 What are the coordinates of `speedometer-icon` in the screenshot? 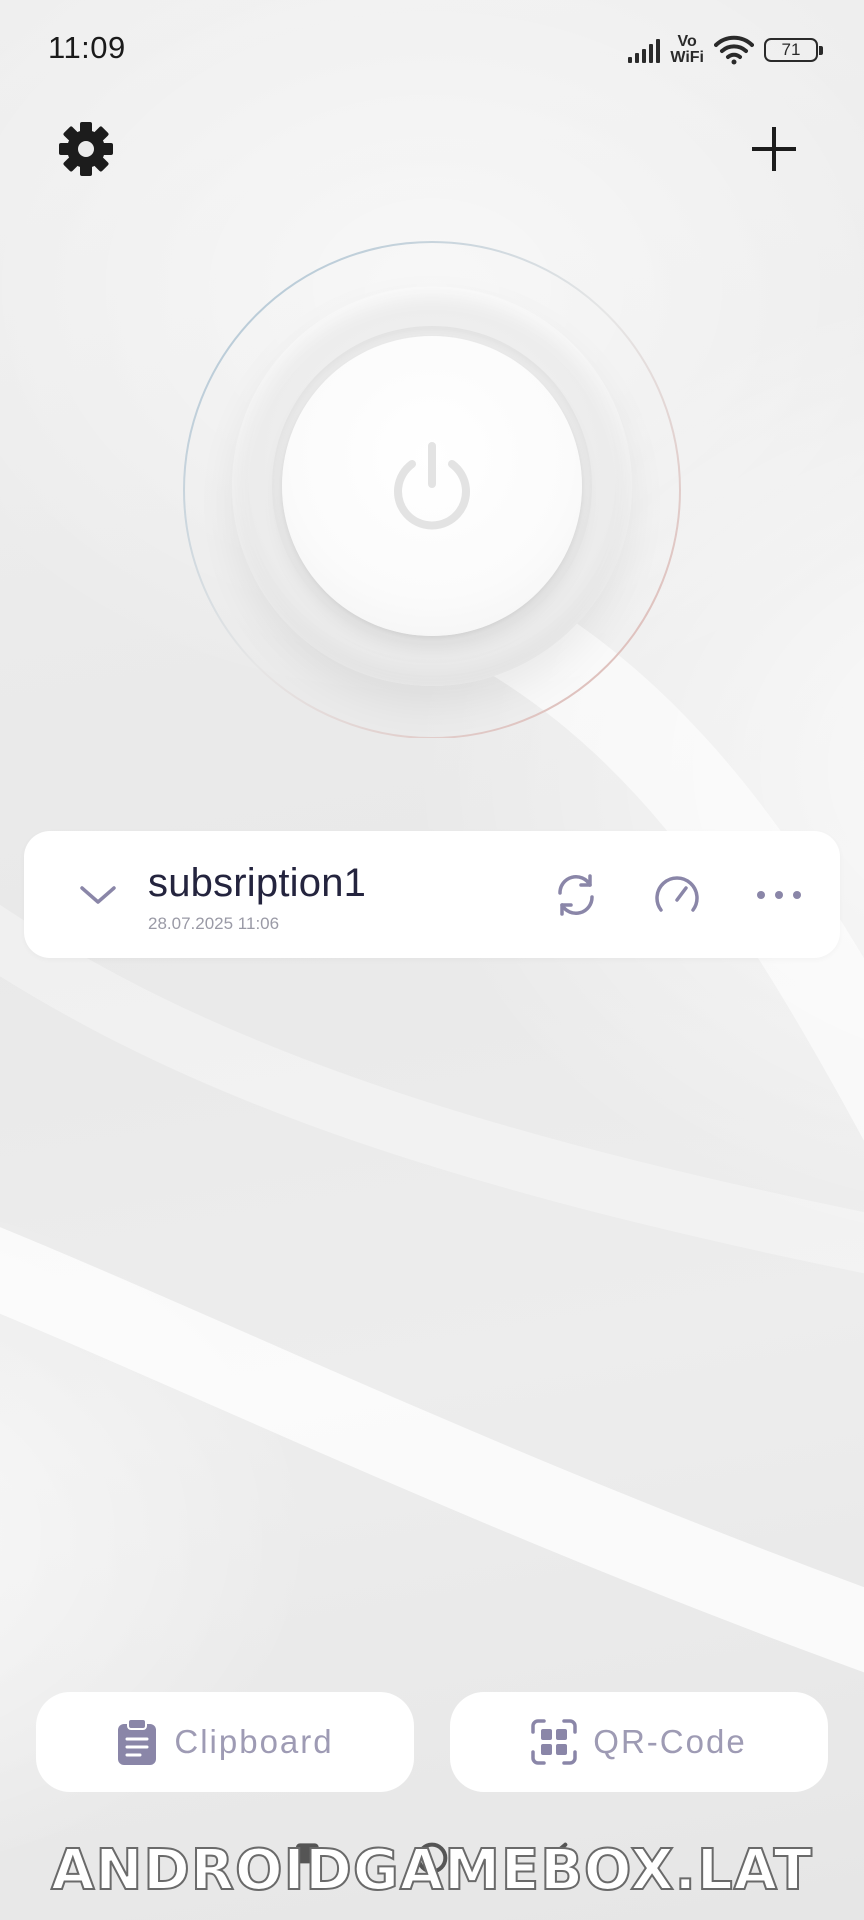 It's located at (677, 894).